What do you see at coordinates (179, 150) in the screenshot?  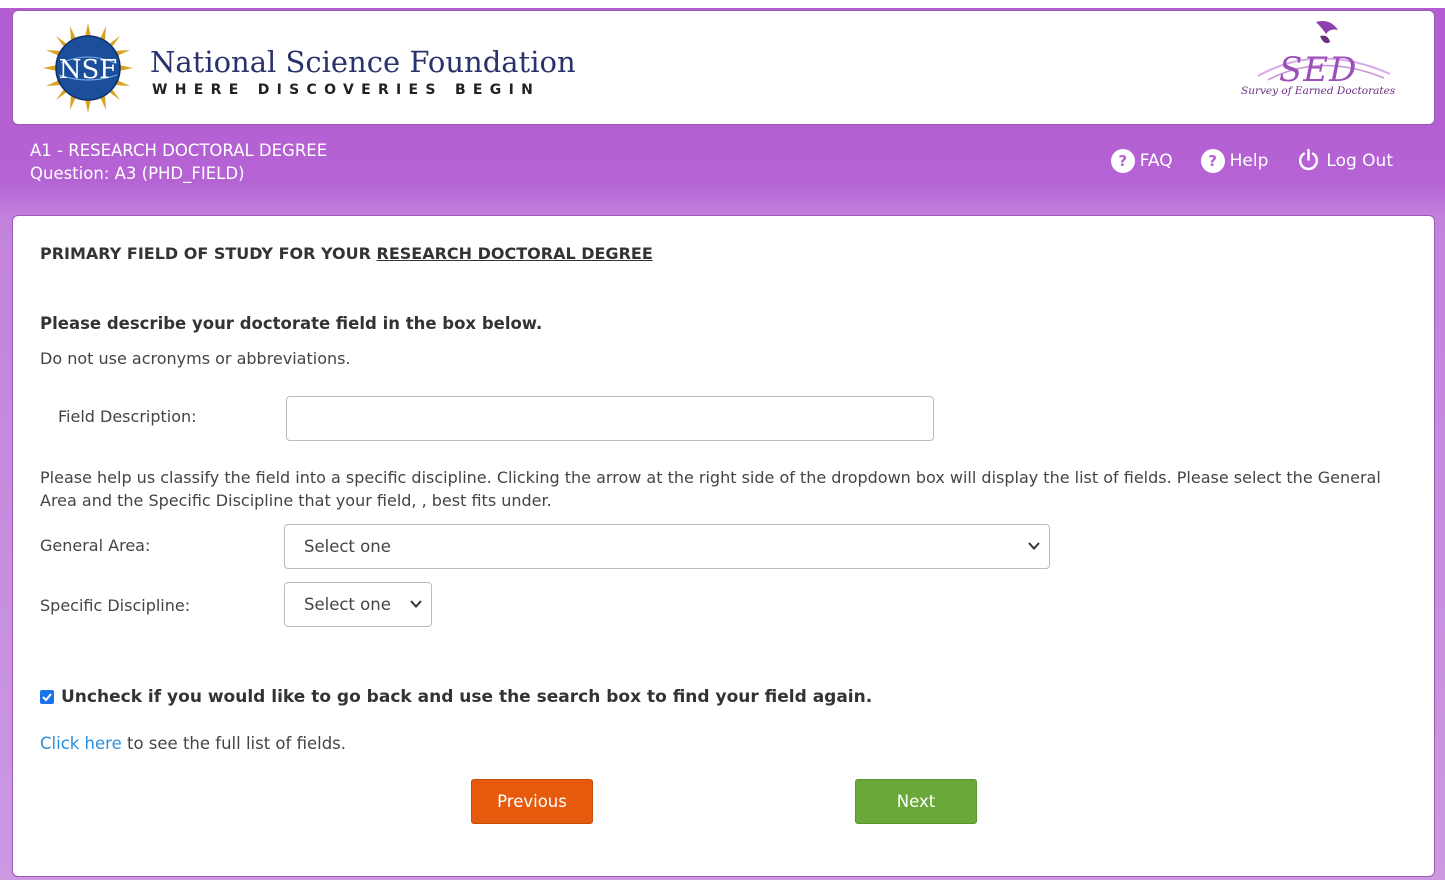 I see `section-label: A1 - RESEARCH DOCTORAL DEGREE` at bounding box center [179, 150].